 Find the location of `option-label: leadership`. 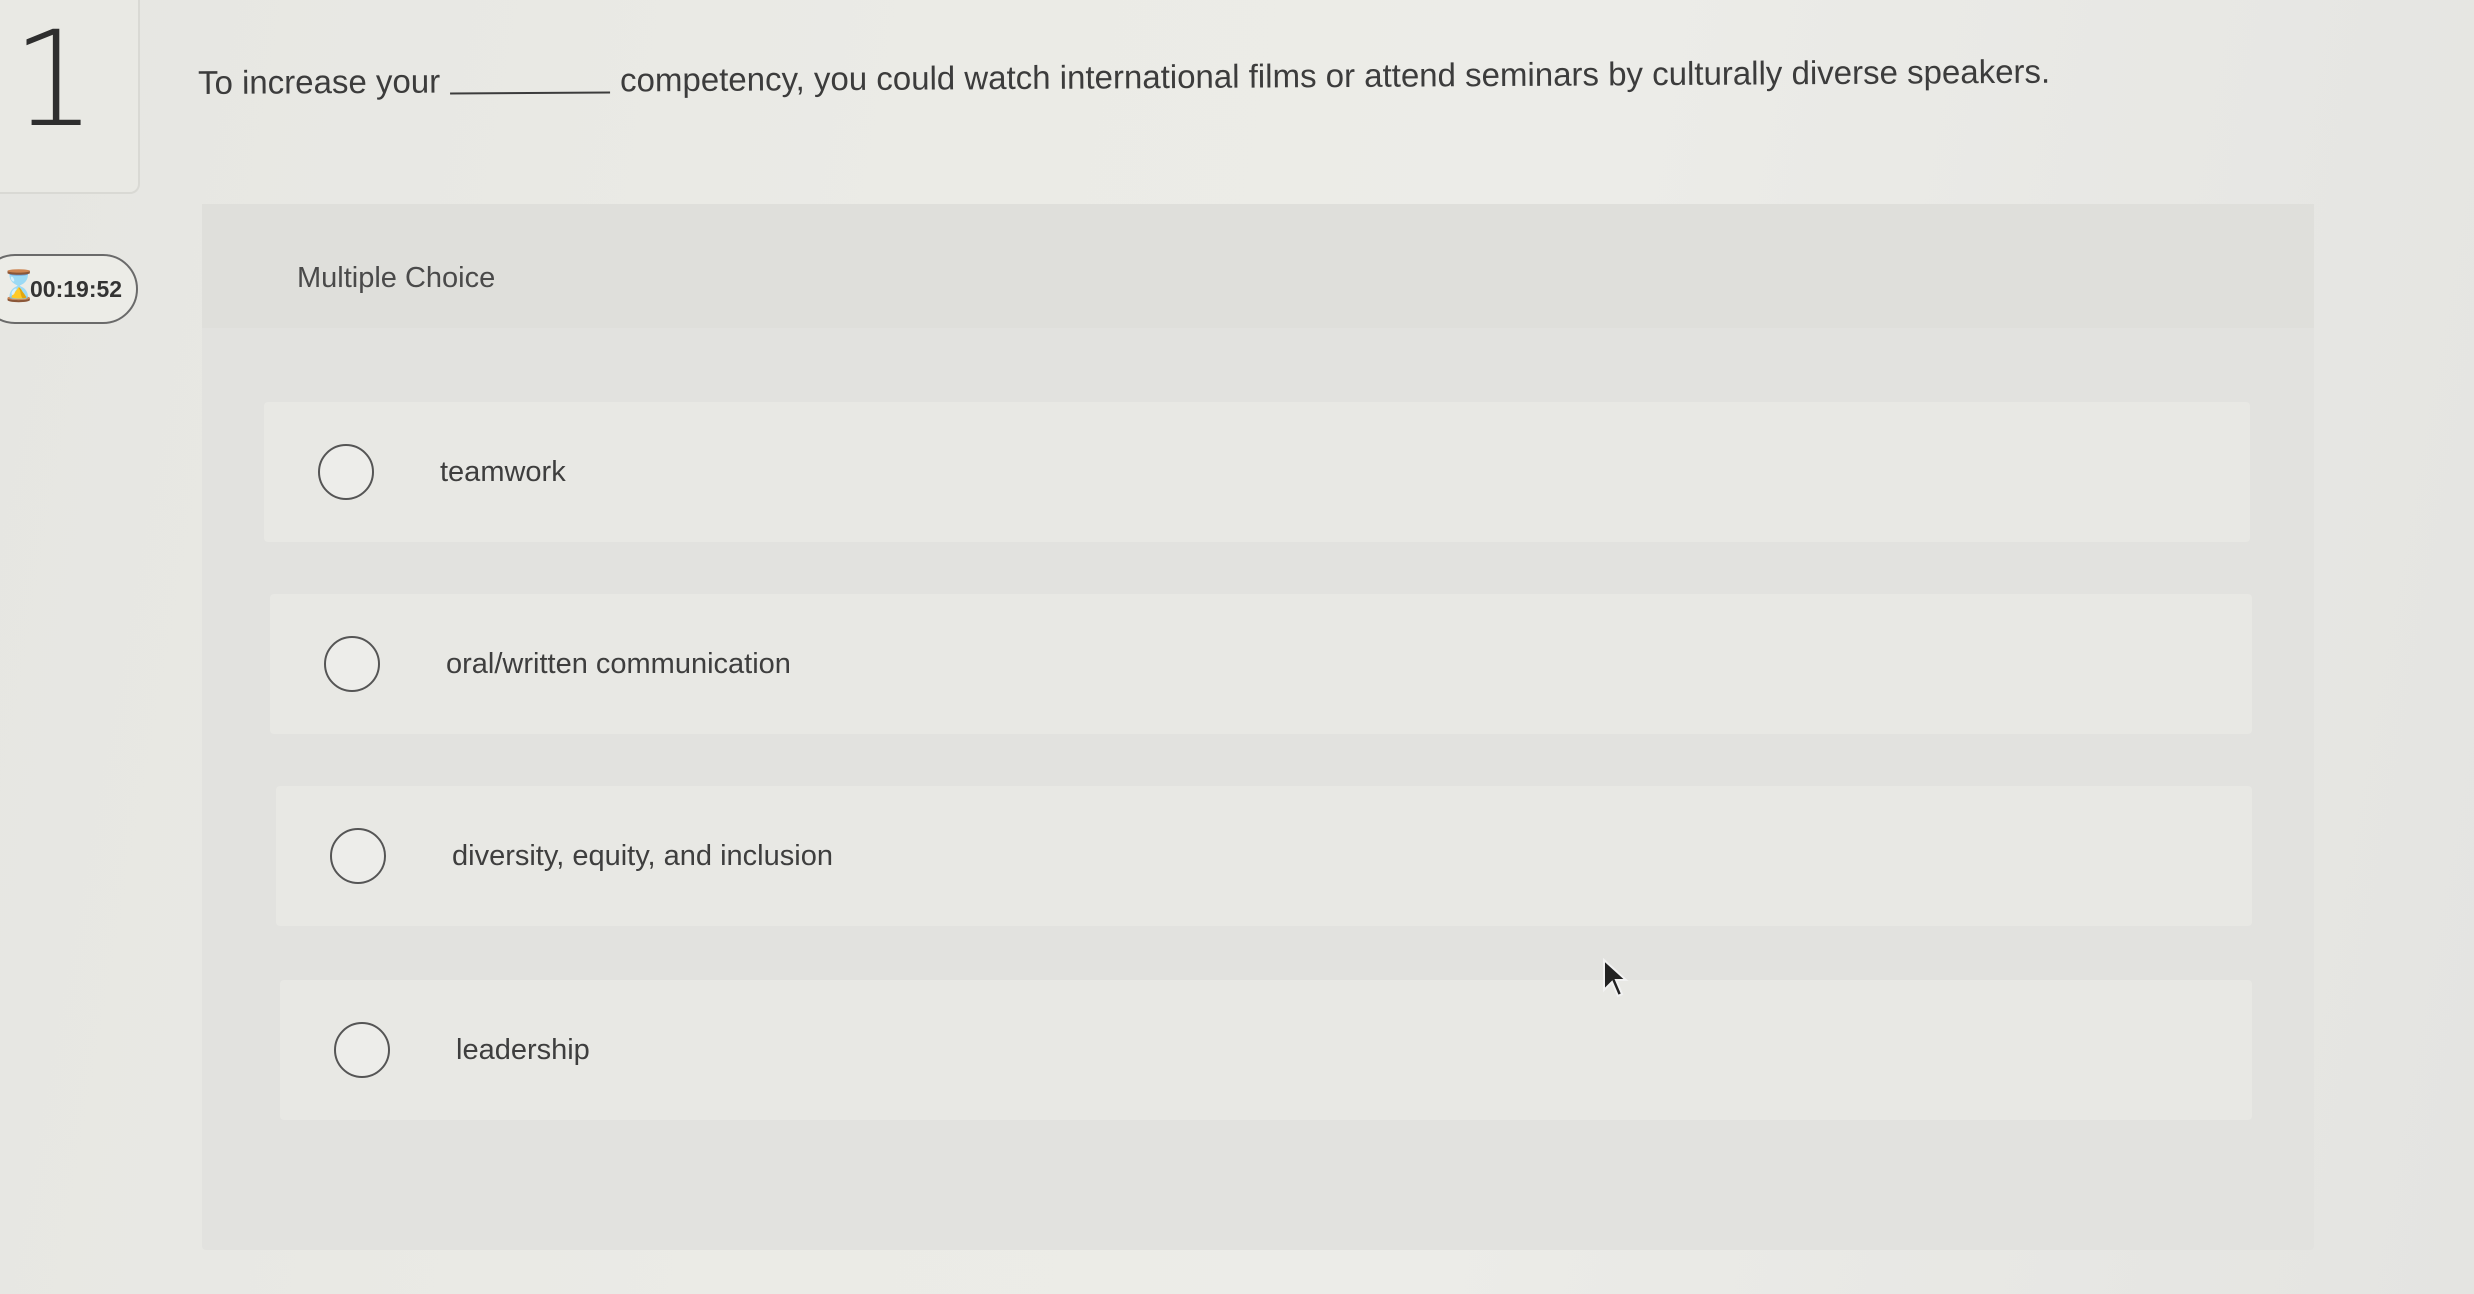

option-label: leadership is located at coordinates (523, 1049).